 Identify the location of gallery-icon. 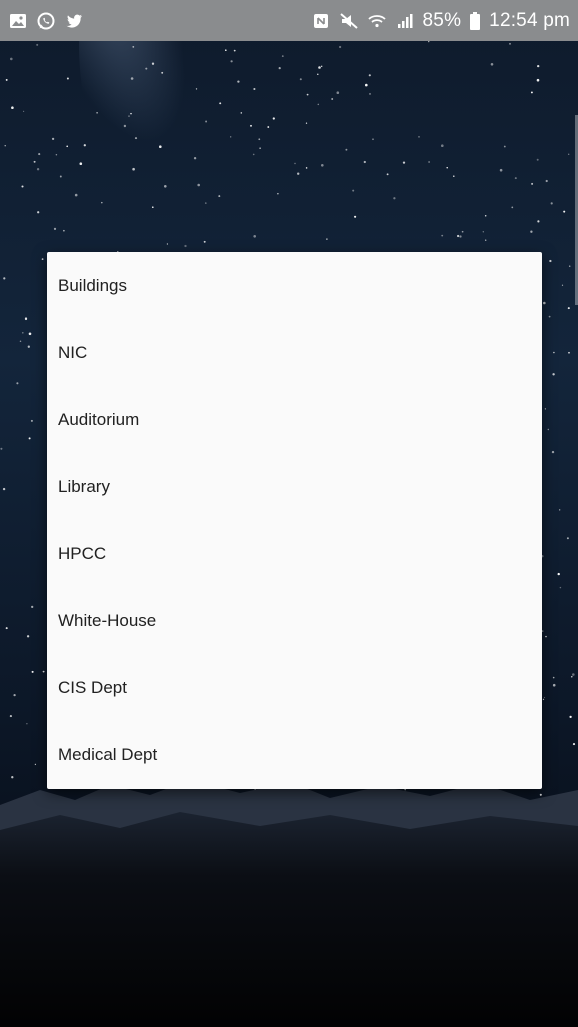
(18, 21).